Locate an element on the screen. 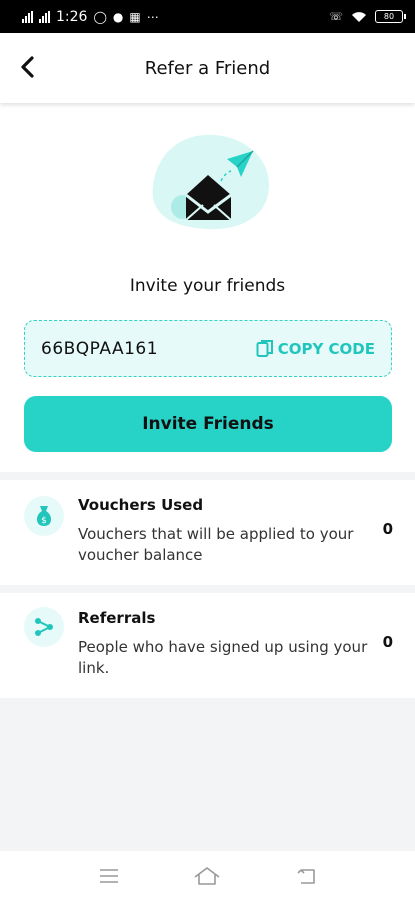 This screenshot has height=900, width=415. status-left: 1:26 ◯ ● ▦ ⋯ is located at coordinates (90, 17).